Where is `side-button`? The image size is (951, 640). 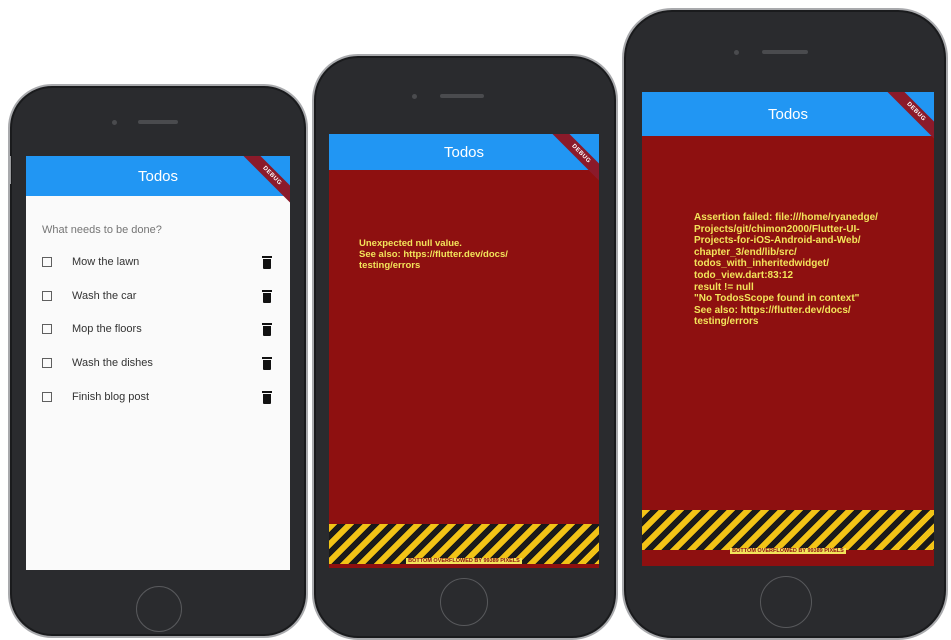
side-button is located at coordinates (10, 170).